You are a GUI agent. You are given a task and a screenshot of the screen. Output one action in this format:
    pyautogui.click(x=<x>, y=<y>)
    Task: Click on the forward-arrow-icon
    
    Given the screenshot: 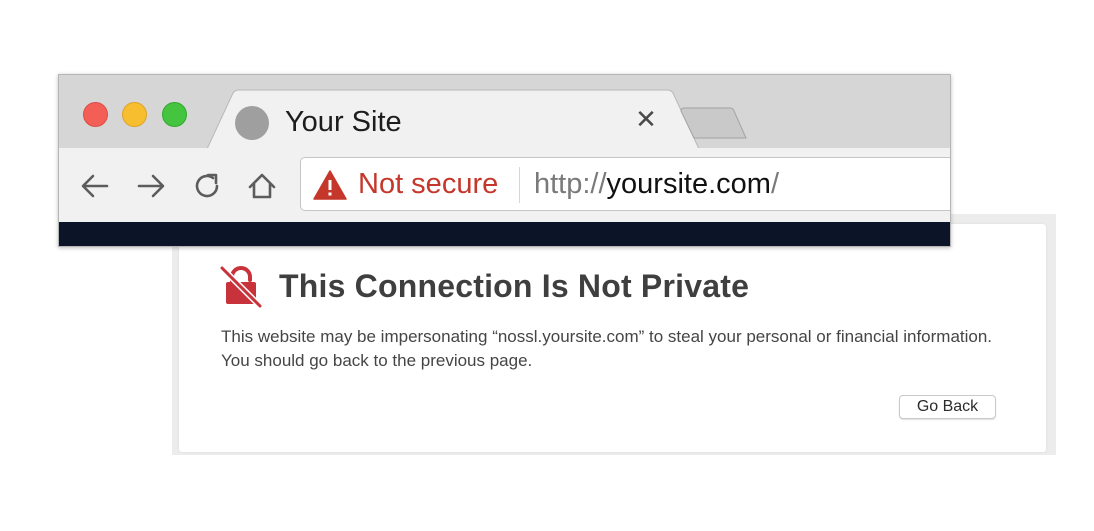 What is the action you would take?
    pyautogui.click(x=151, y=186)
    